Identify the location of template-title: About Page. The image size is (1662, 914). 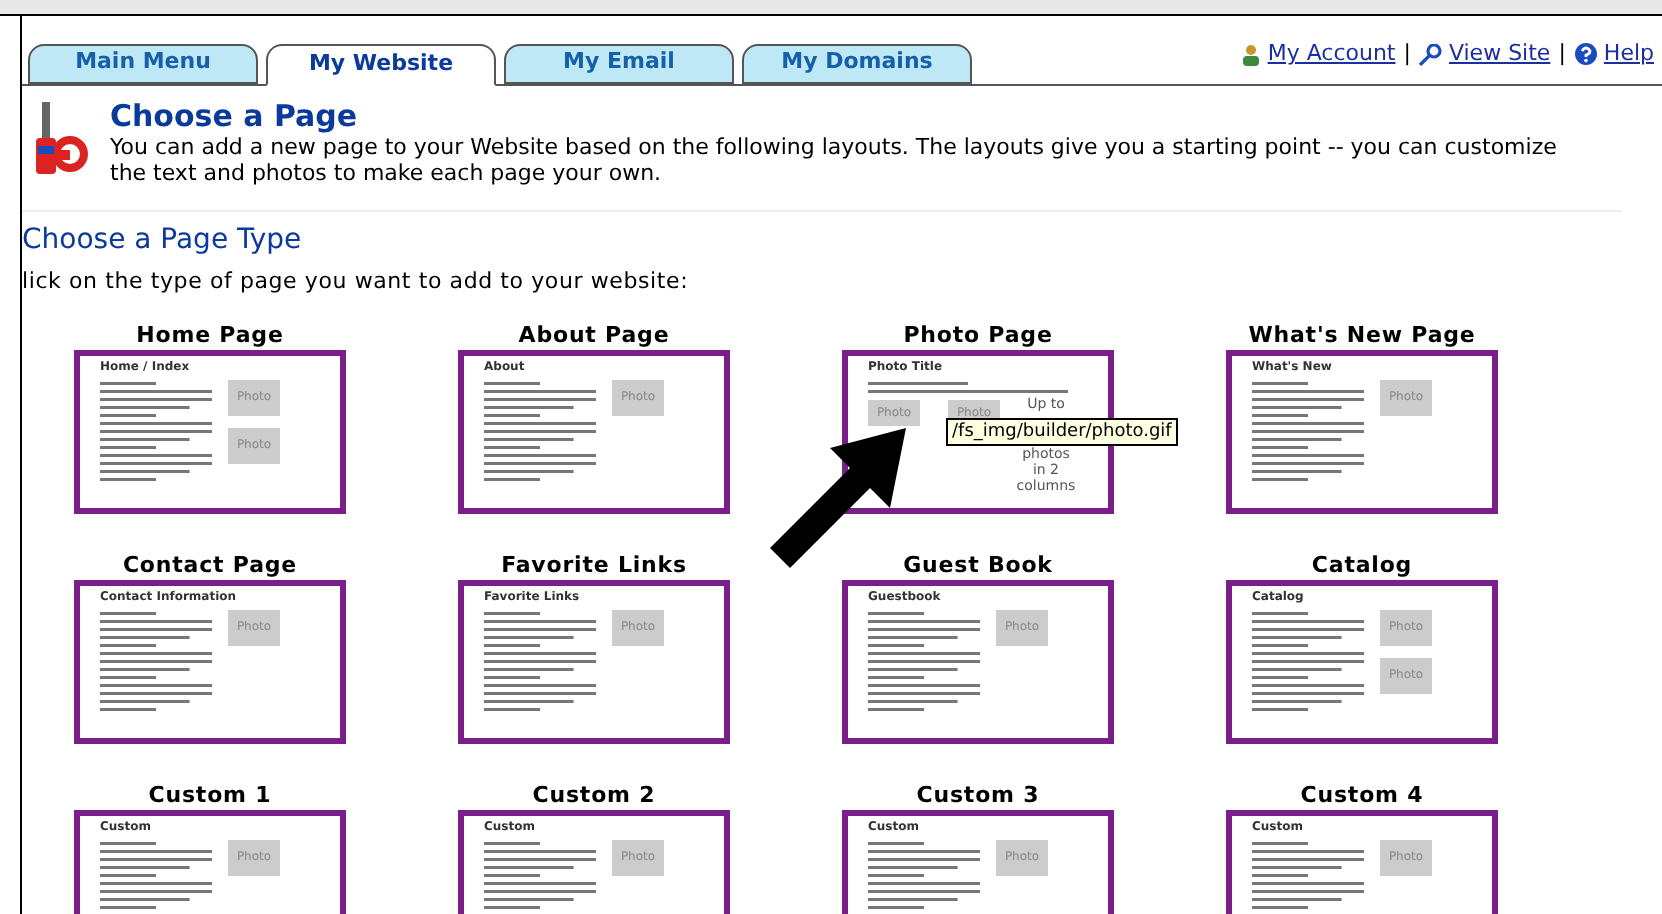
(594, 334).